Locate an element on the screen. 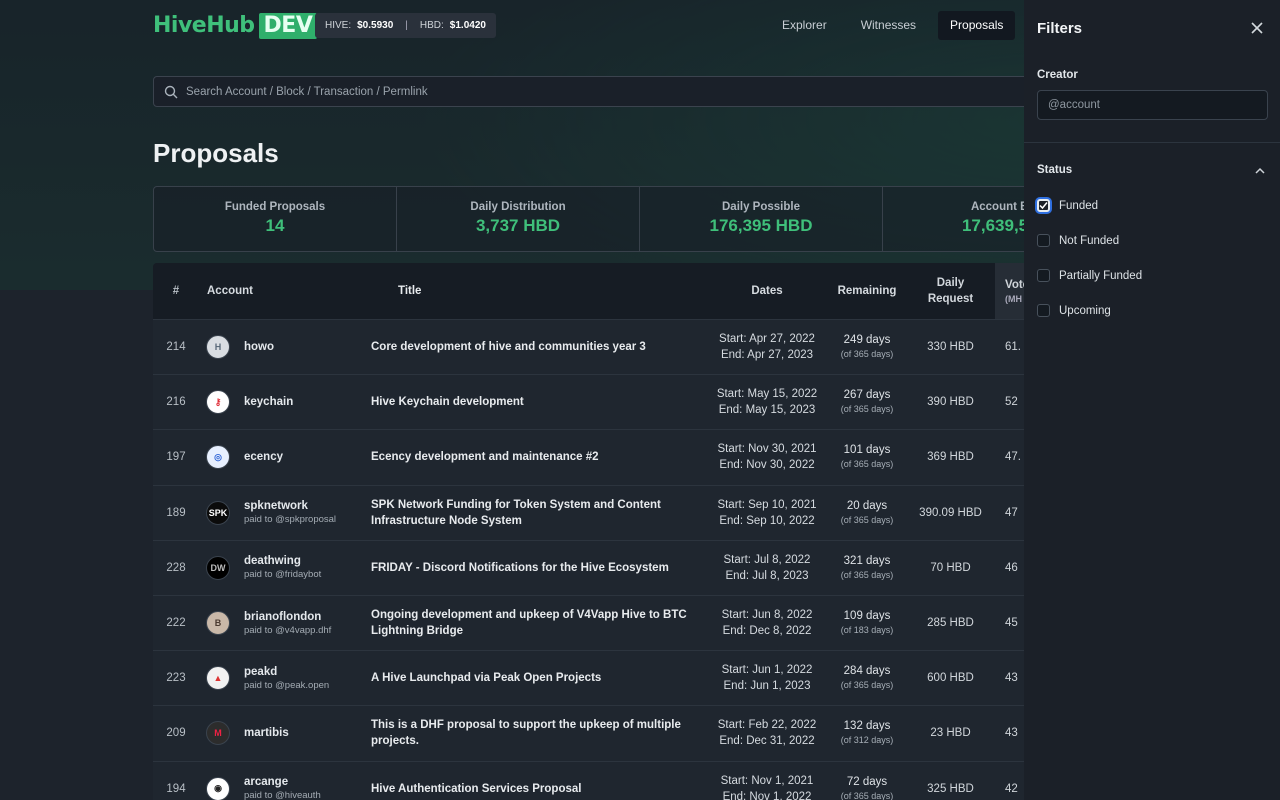 The height and width of the screenshot is (800, 1280). col-dates: Dates is located at coordinates (767, 291).